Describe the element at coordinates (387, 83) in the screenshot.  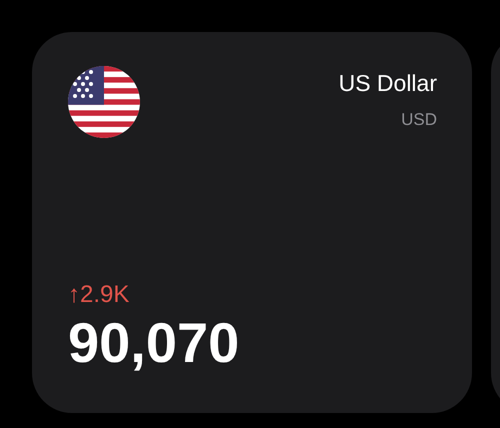
I see `currency-name: US Dollar` at that location.